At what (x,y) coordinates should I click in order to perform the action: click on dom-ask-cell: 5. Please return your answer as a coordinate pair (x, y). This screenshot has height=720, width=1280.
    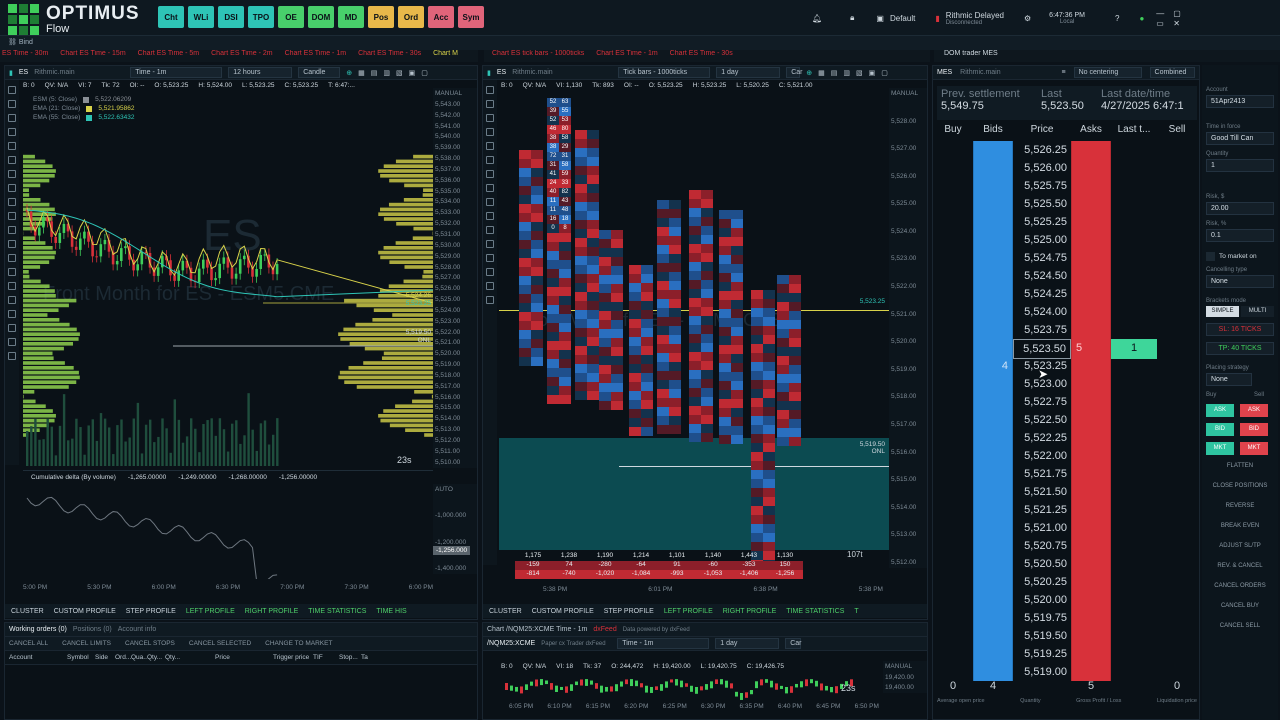
    Looking at the image, I should click on (1091, 349).